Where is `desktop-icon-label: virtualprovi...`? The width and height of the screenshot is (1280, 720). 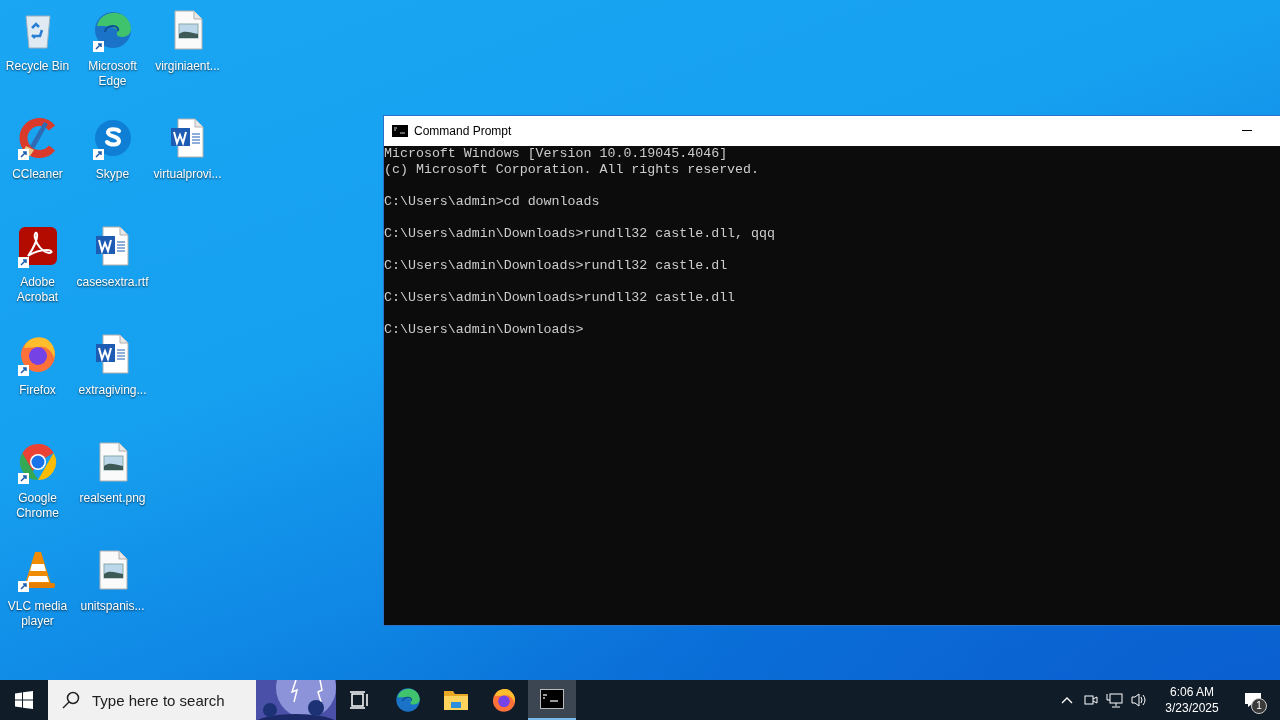
desktop-icon-label: virtualprovi... is located at coordinates (187, 174).